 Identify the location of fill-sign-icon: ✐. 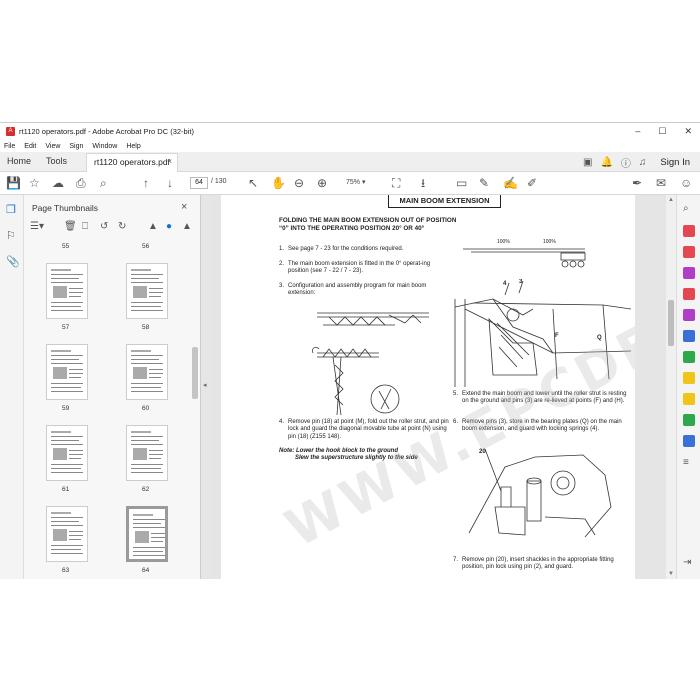
(532, 183).